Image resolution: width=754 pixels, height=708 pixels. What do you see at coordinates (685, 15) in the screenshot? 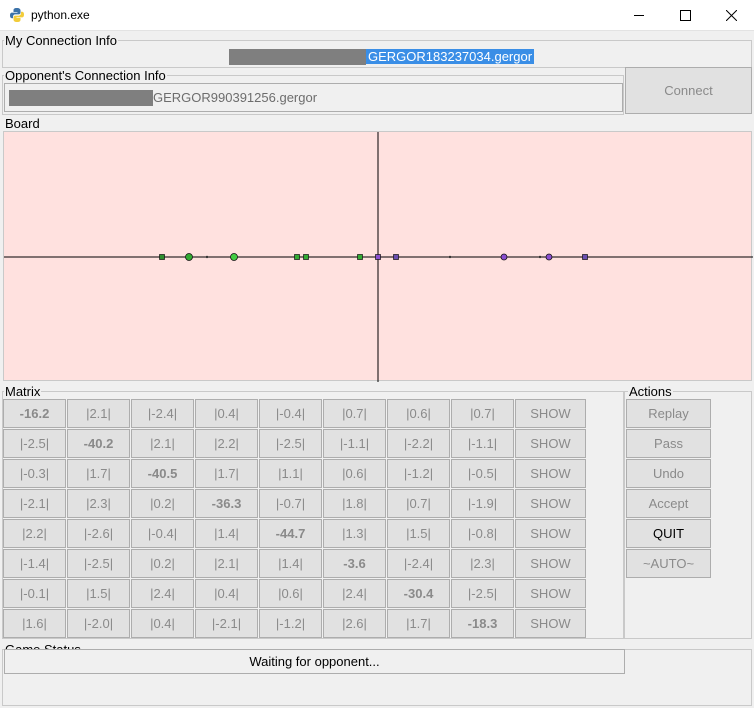
I see `maximize-button` at bounding box center [685, 15].